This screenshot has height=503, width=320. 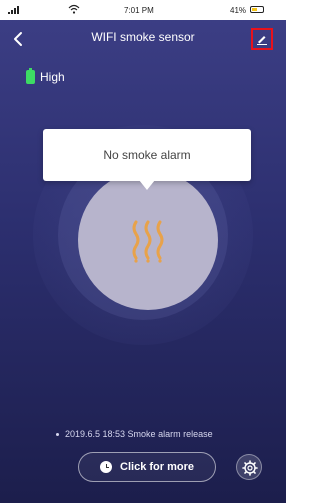 I want to click on status-battery-icon, so click(x=257, y=9).